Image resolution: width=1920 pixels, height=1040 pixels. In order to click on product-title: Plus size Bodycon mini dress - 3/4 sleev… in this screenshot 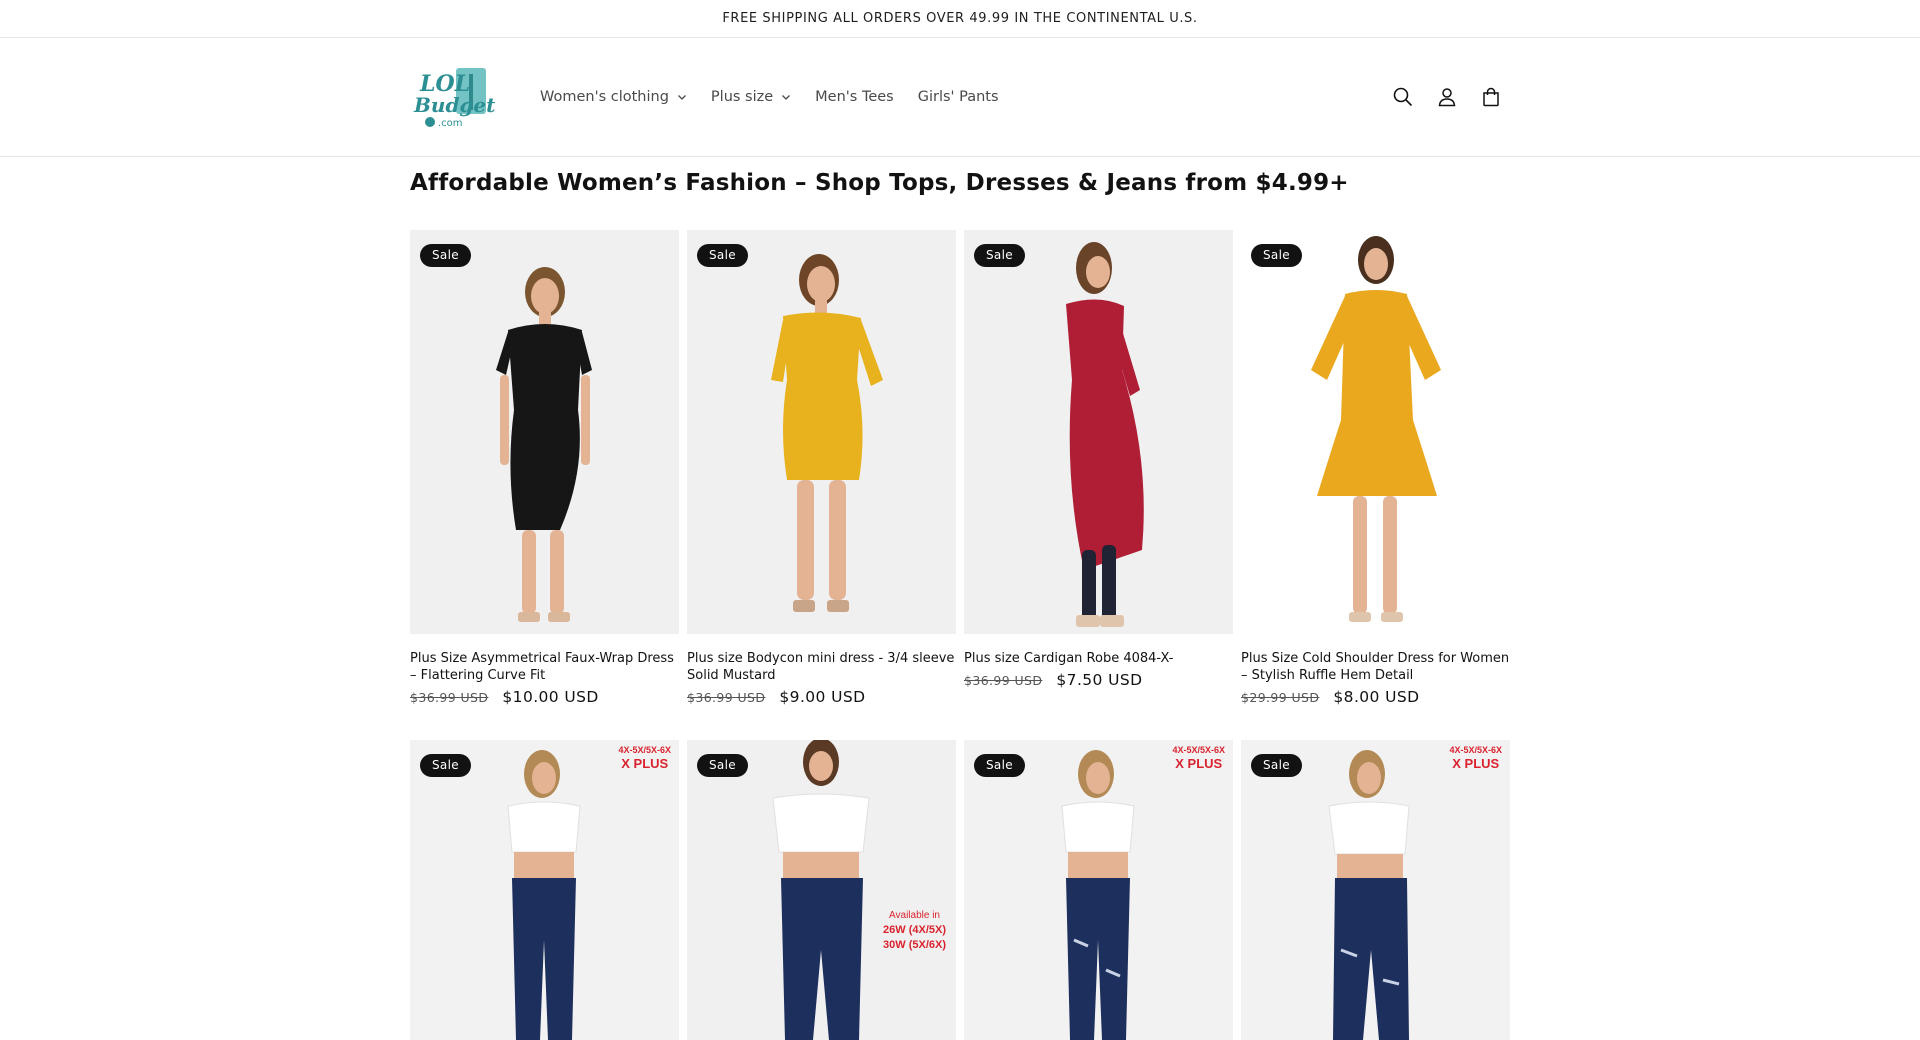, I will do `click(821, 667)`.